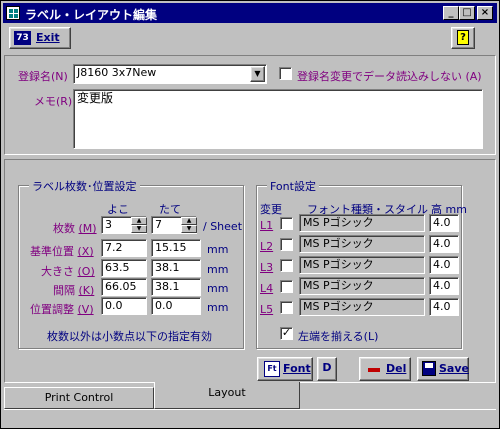  I want to click on registration-label: 登録名(N), so click(43, 76).